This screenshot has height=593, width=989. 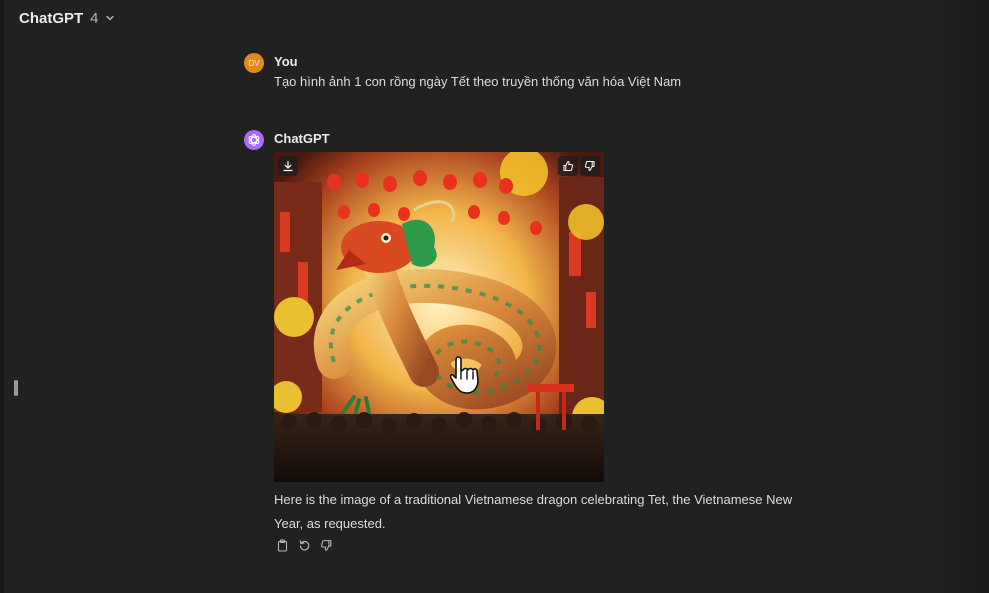 What do you see at coordinates (109, 18) in the screenshot?
I see `chevron-down-icon` at bounding box center [109, 18].